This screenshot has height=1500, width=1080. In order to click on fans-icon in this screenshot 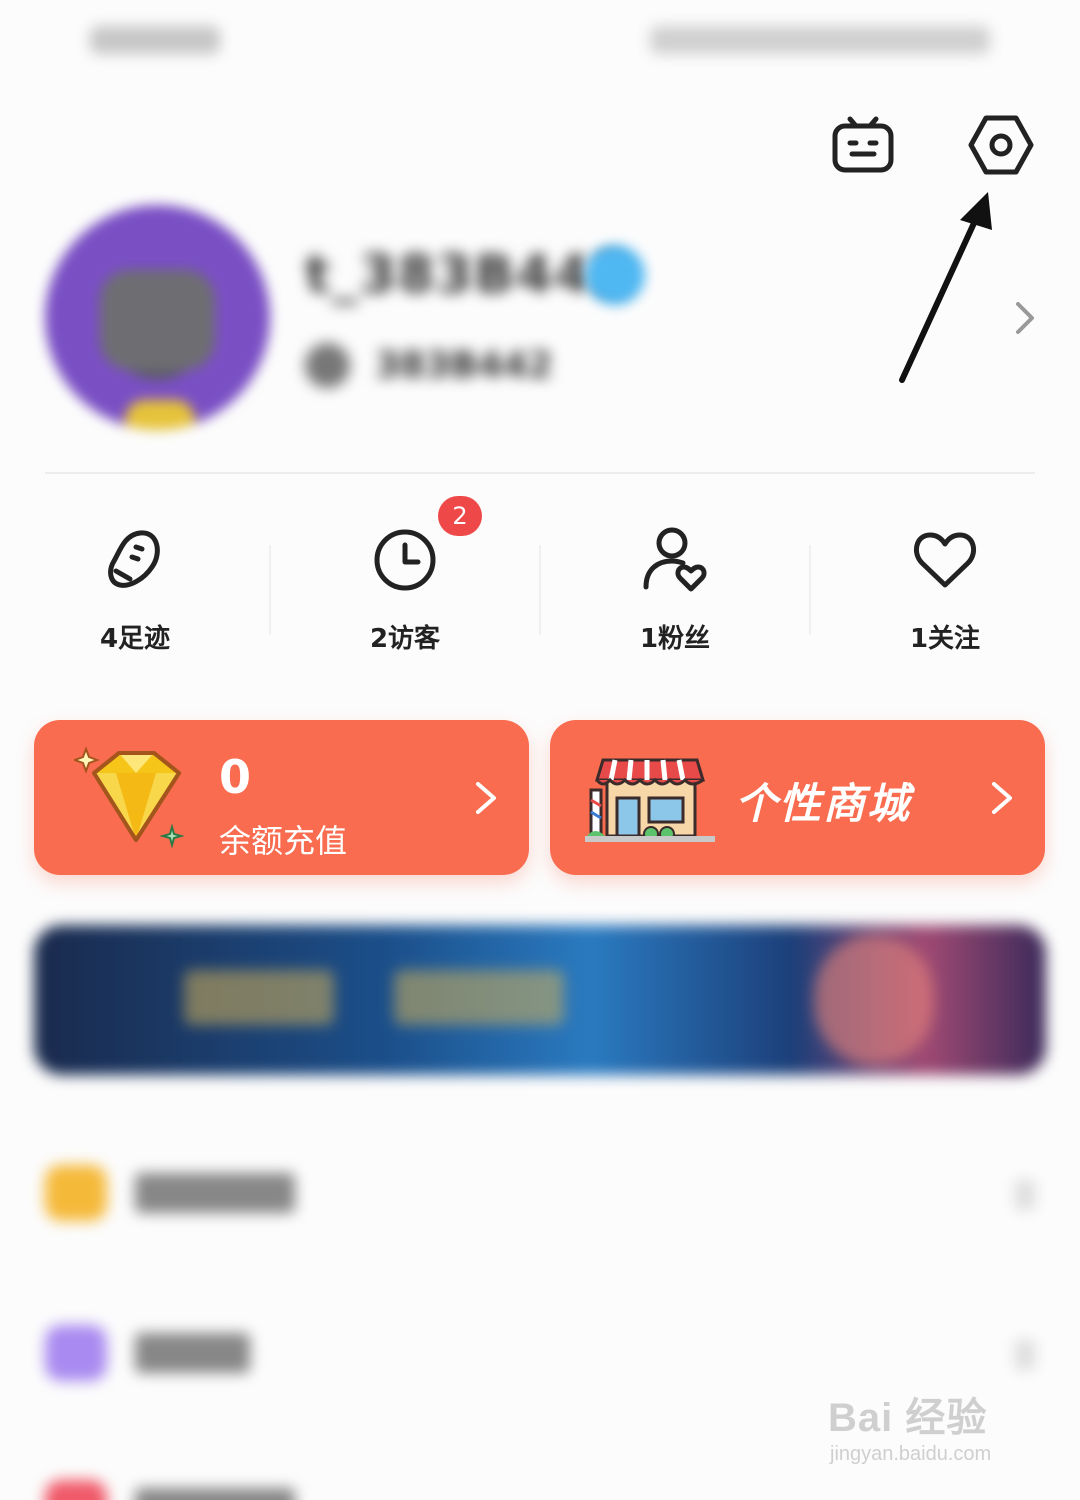, I will do `click(675, 559)`.